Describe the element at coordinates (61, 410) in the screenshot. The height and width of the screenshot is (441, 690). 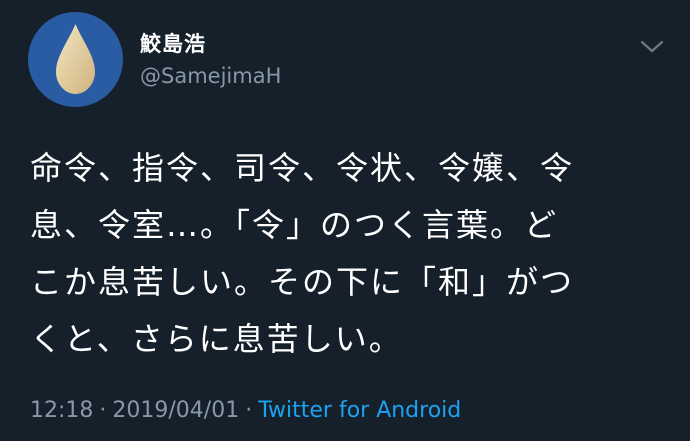
I see `tweet-time: 12:18` at that location.